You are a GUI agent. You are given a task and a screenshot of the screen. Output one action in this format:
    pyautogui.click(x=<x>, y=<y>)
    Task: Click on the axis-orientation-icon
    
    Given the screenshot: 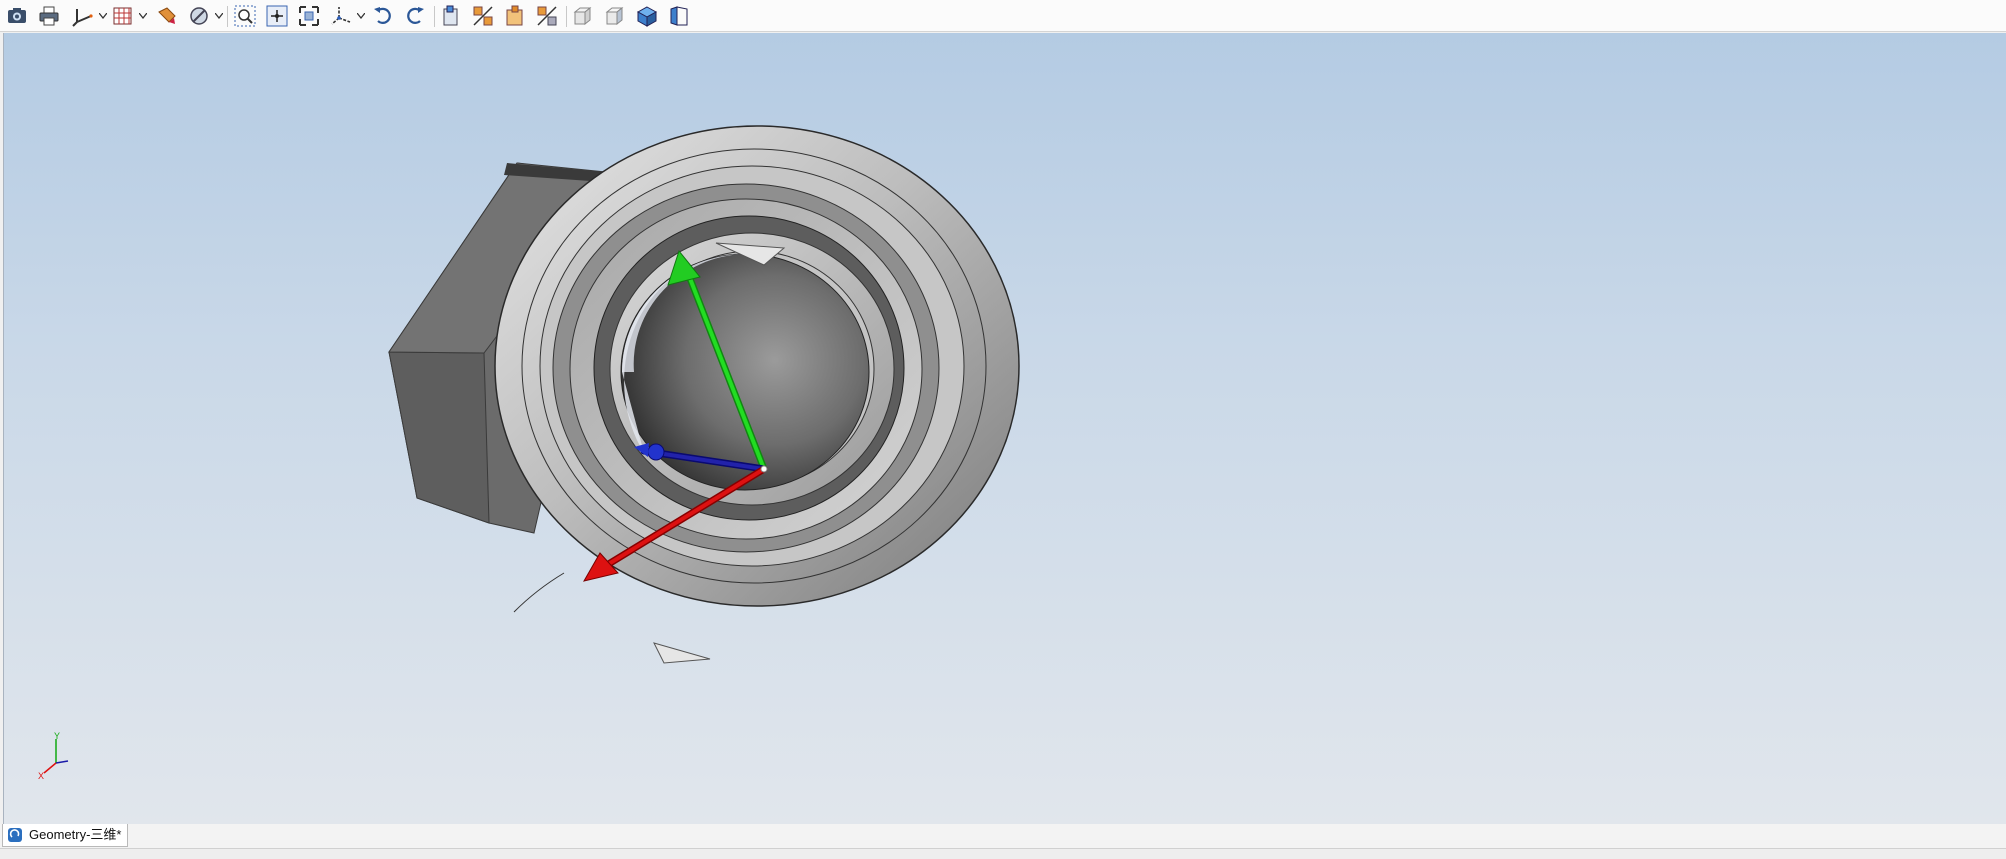 What is the action you would take?
    pyautogui.click(x=83, y=16)
    